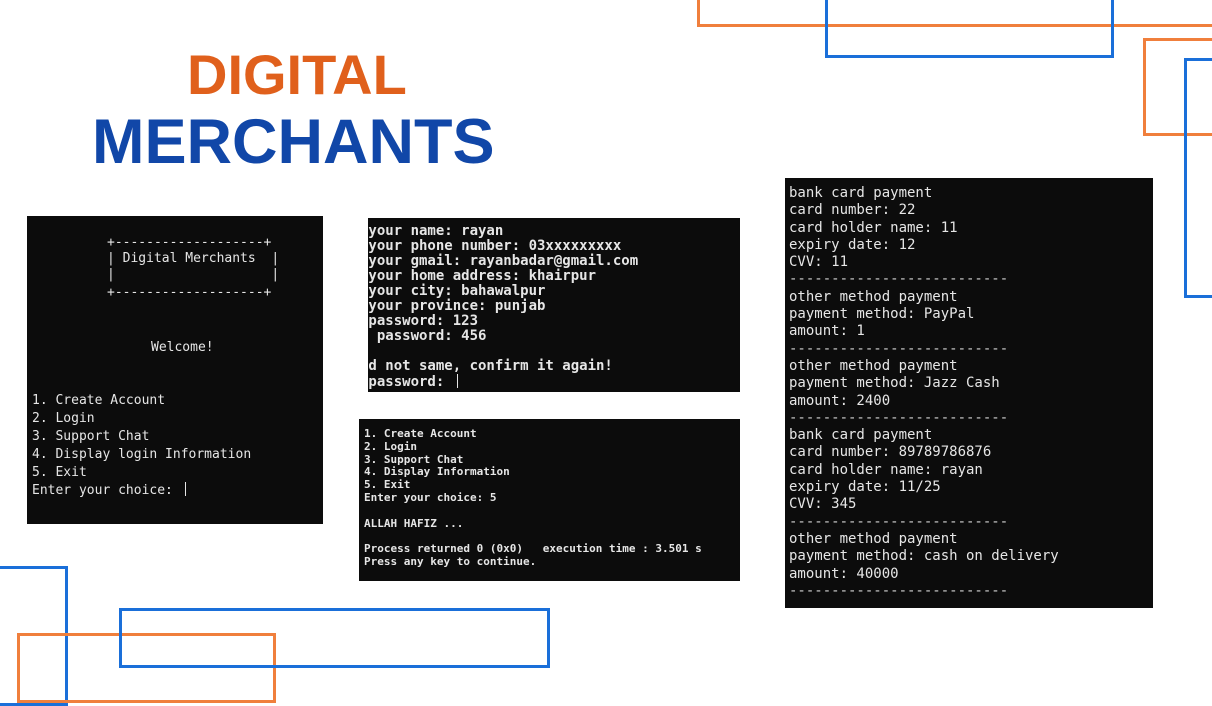  What do you see at coordinates (420, 433) in the screenshot?
I see `exit-line: 1. Create Account` at bounding box center [420, 433].